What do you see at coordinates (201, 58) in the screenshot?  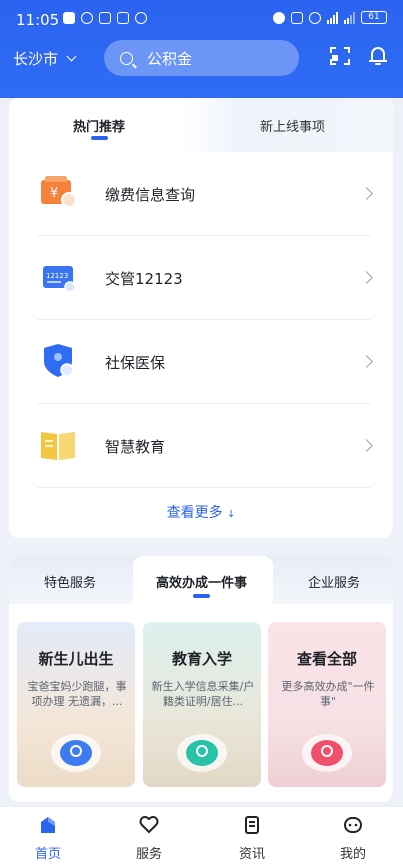 I see `search-input: 公积金` at bounding box center [201, 58].